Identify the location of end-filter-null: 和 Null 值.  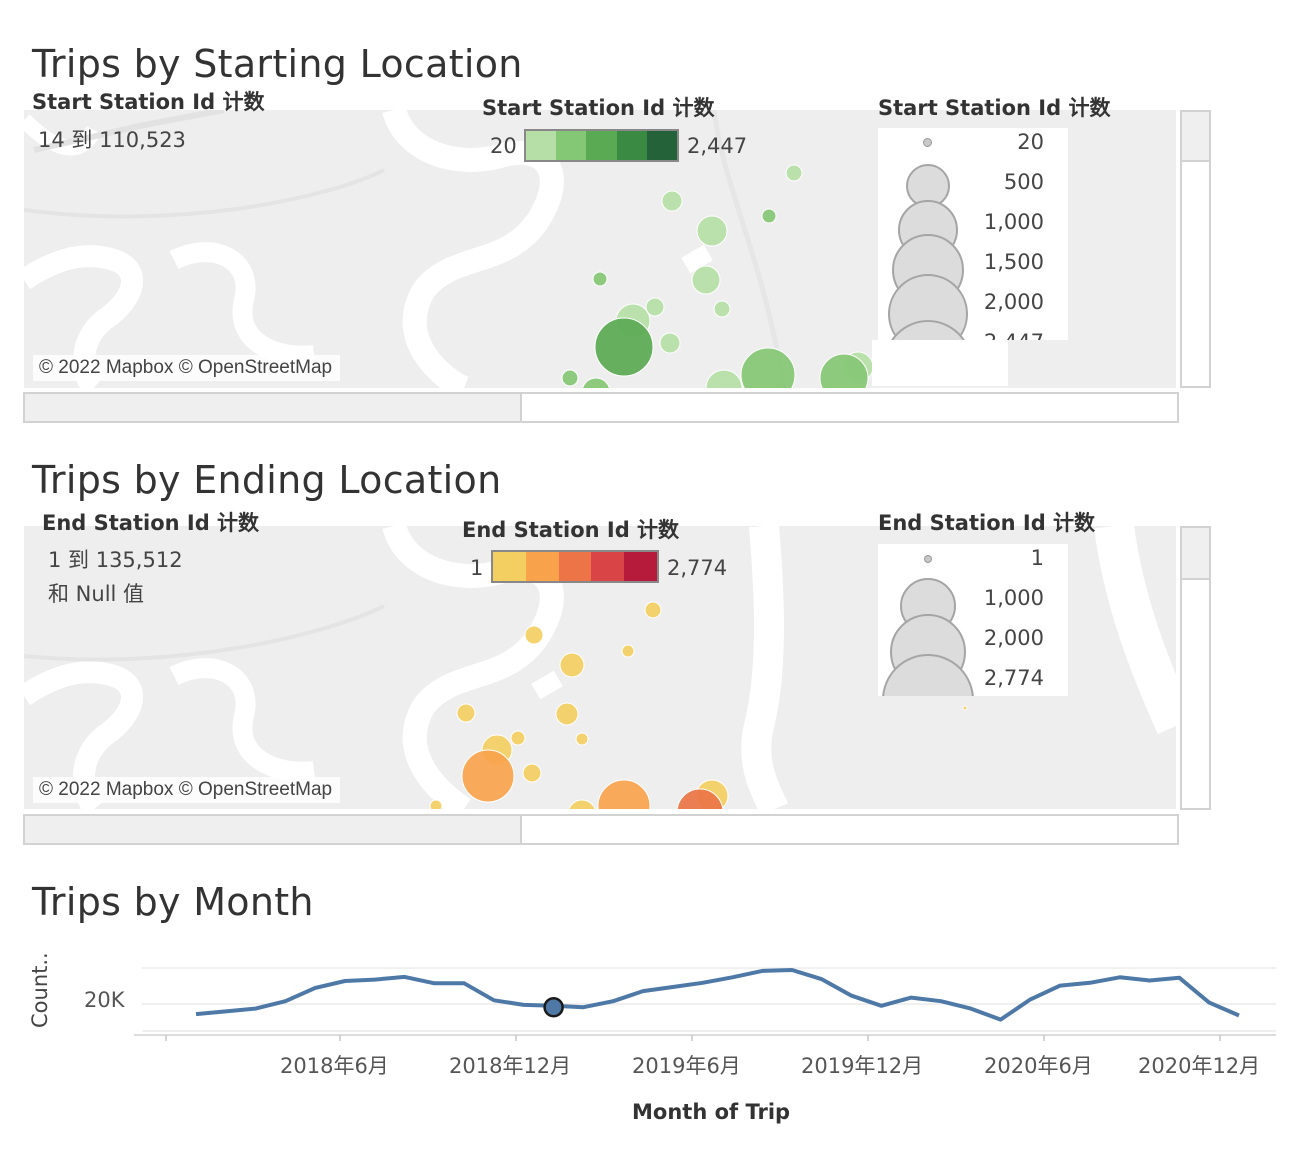
(96, 593).